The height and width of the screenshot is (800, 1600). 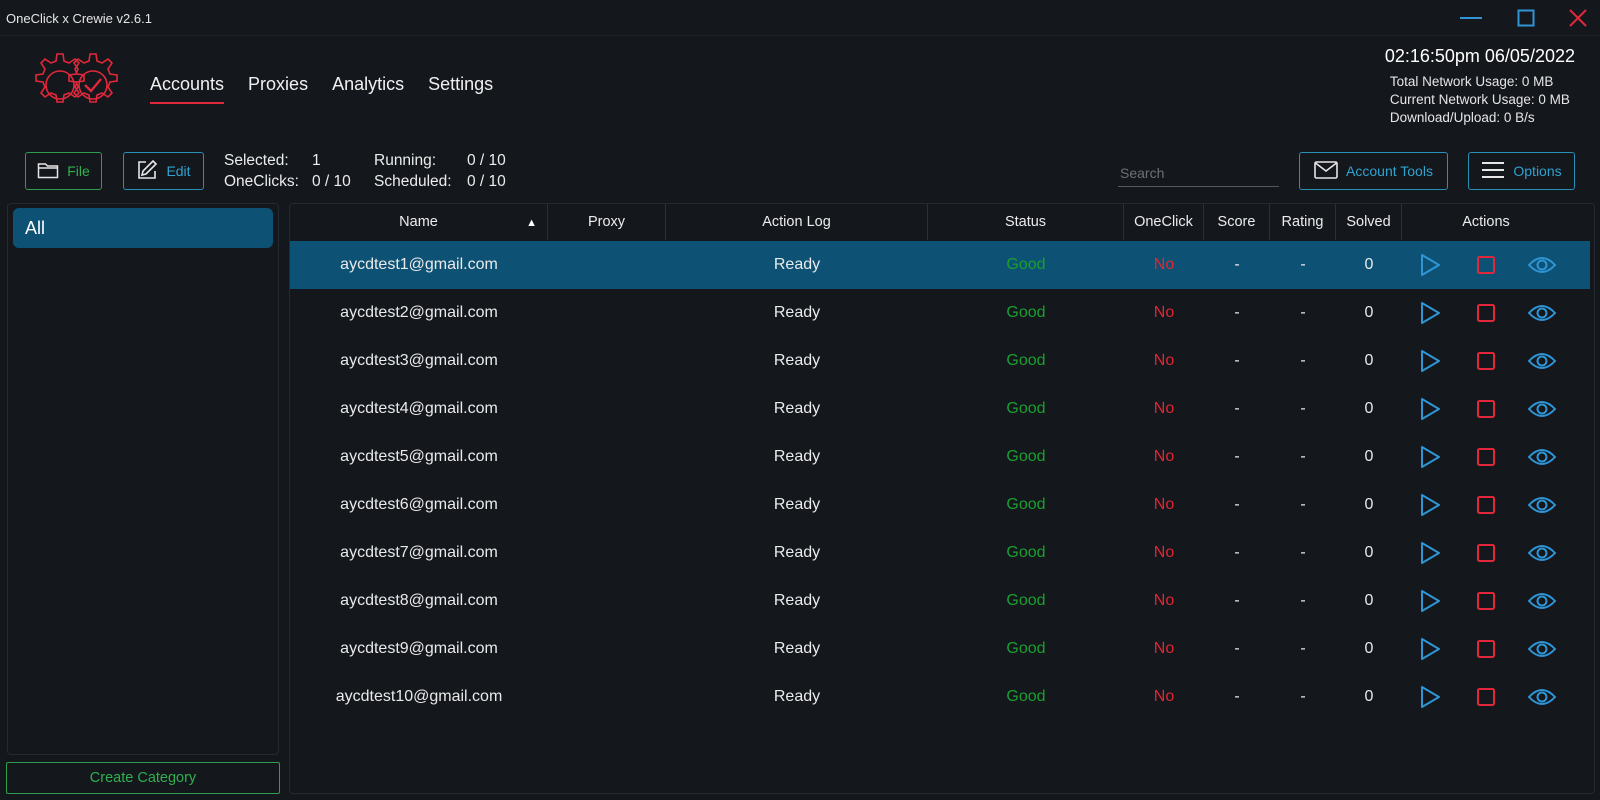 I want to click on selected-label: Selected:, so click(x=256, y=160).